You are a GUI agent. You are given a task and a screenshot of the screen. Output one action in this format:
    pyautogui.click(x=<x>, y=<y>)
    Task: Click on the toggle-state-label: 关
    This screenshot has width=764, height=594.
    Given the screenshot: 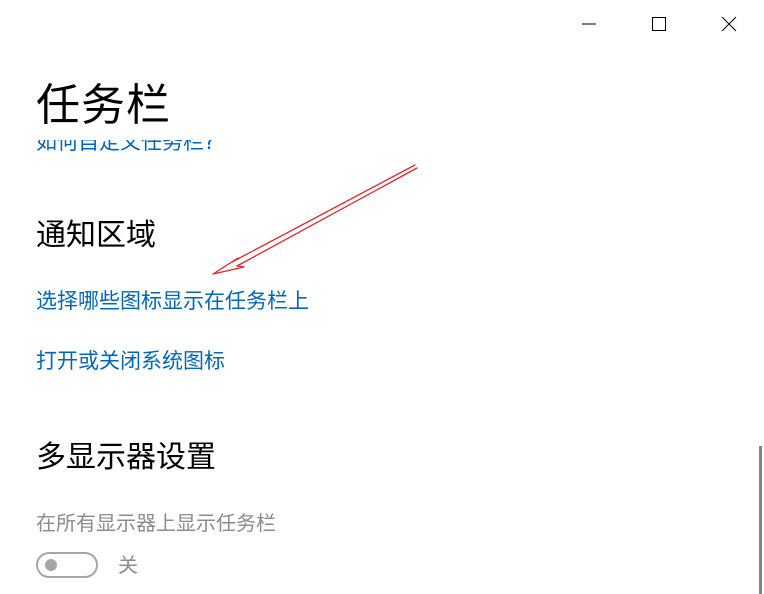 What is the action you would take?
    pyautogui.click(x=128, y=565)
    